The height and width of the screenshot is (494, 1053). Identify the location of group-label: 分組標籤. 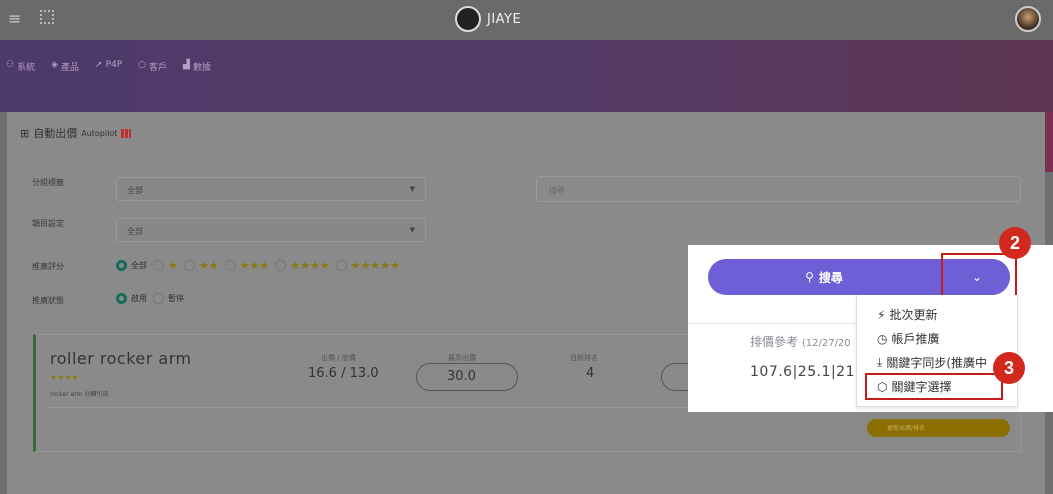
(48, 182).